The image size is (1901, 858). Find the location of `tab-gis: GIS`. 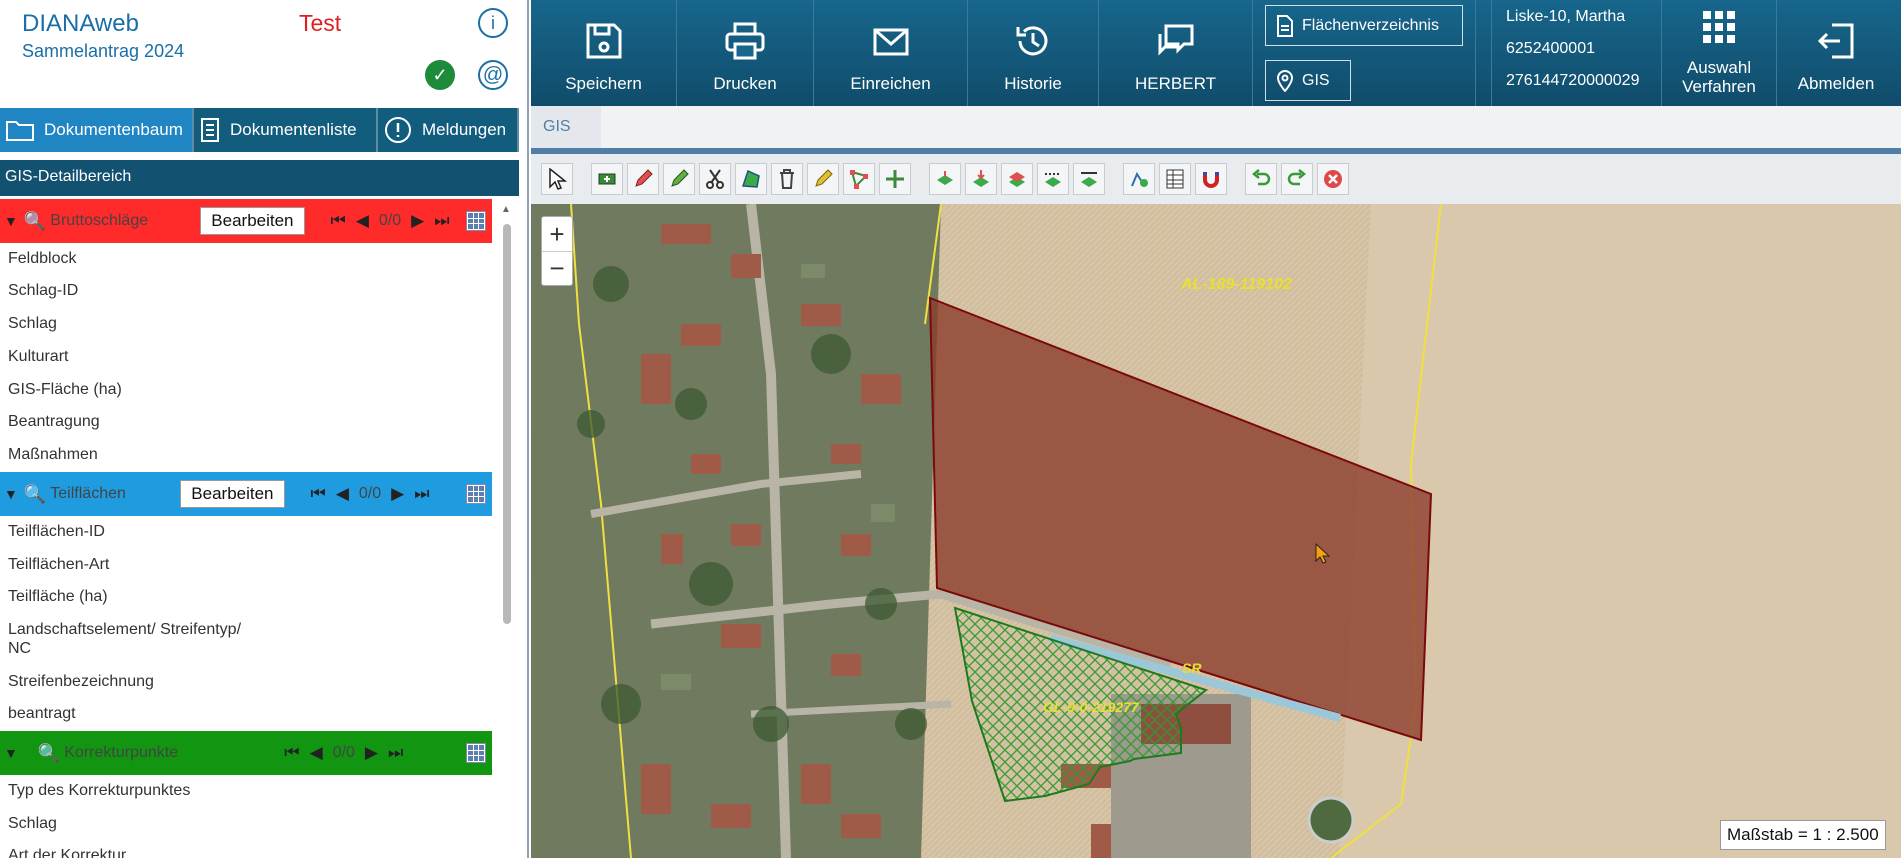

tab-gis: GIS is located at coordinates (566, 127).